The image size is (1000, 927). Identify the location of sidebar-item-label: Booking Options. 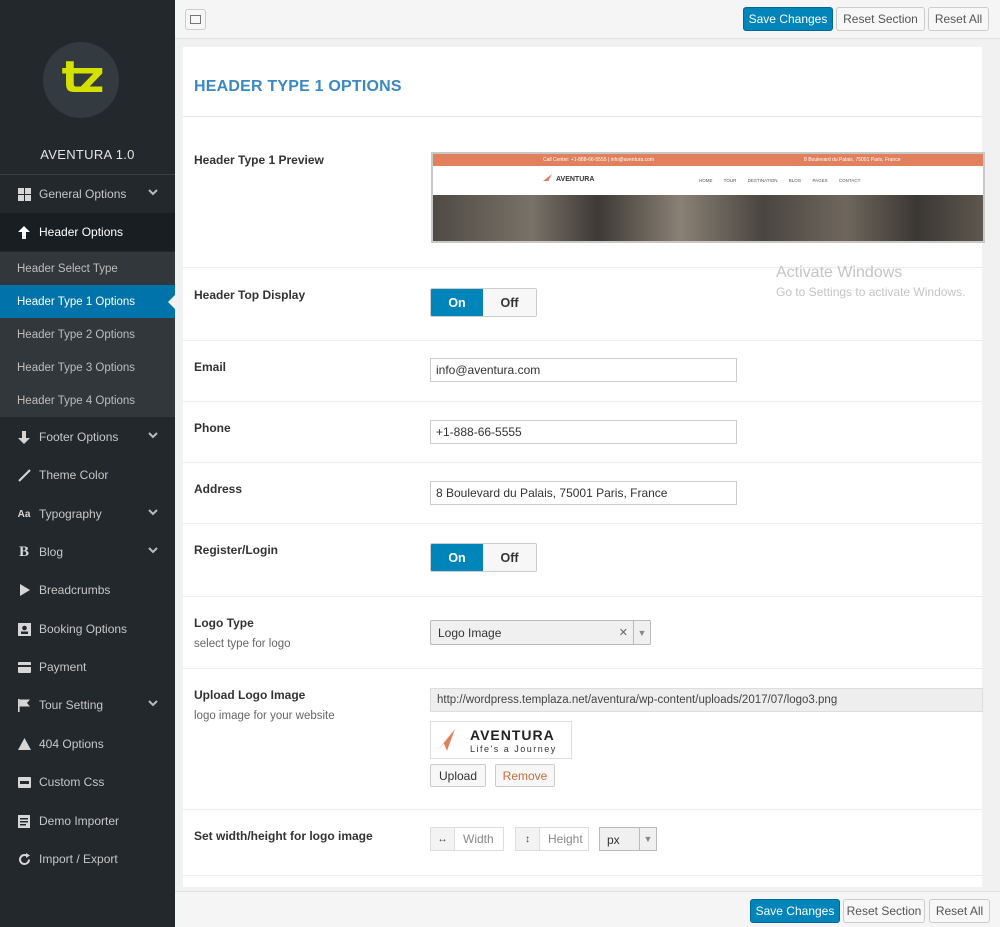
(83, 629).